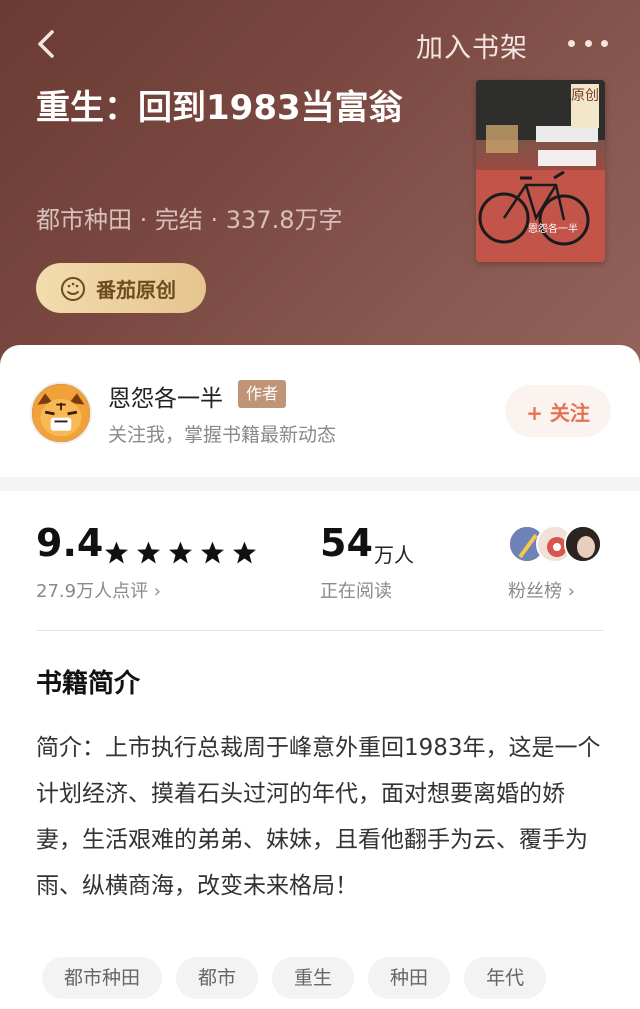 The width and height of the screenshot is (640, 1009). I want to click on back-button, so click(46, 44).